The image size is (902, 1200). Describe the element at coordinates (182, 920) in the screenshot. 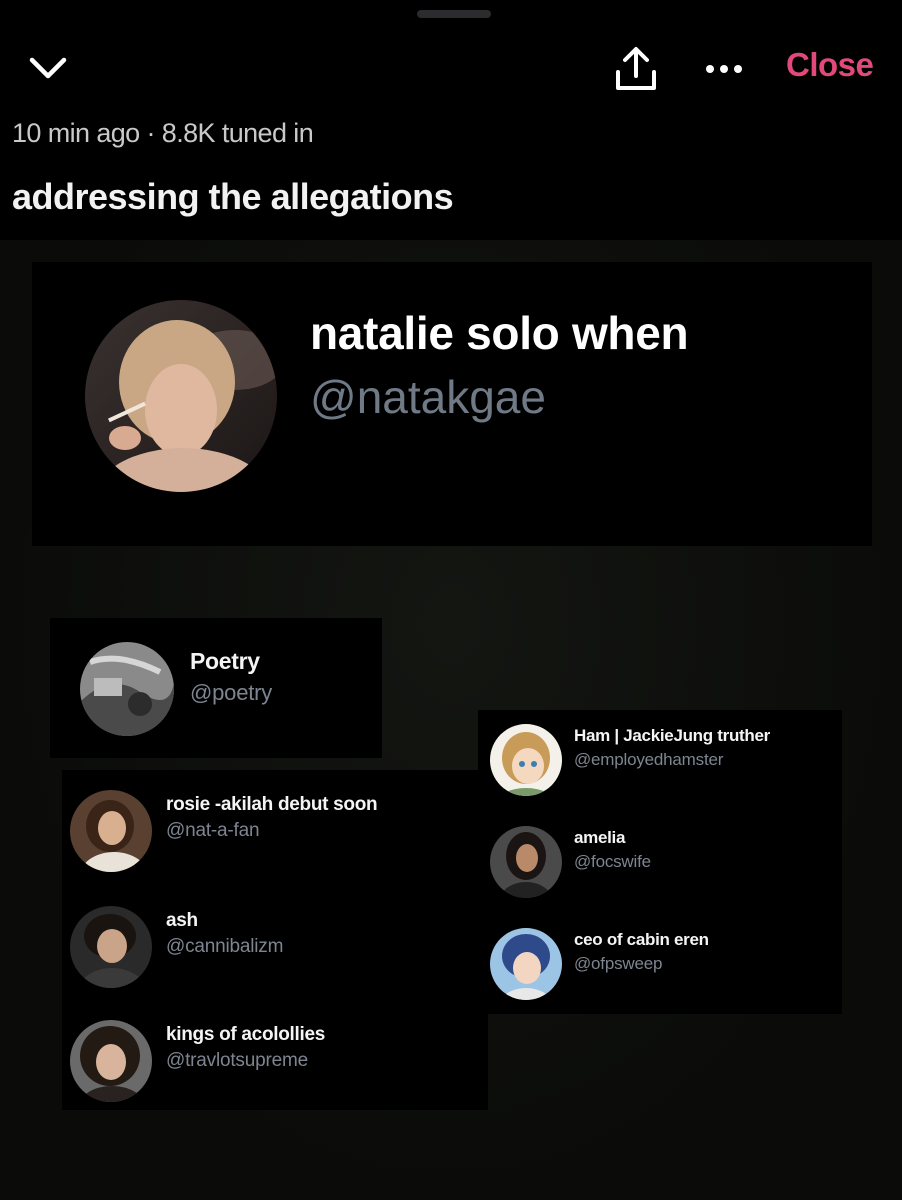

I see `speaker-name: ash` at that location.